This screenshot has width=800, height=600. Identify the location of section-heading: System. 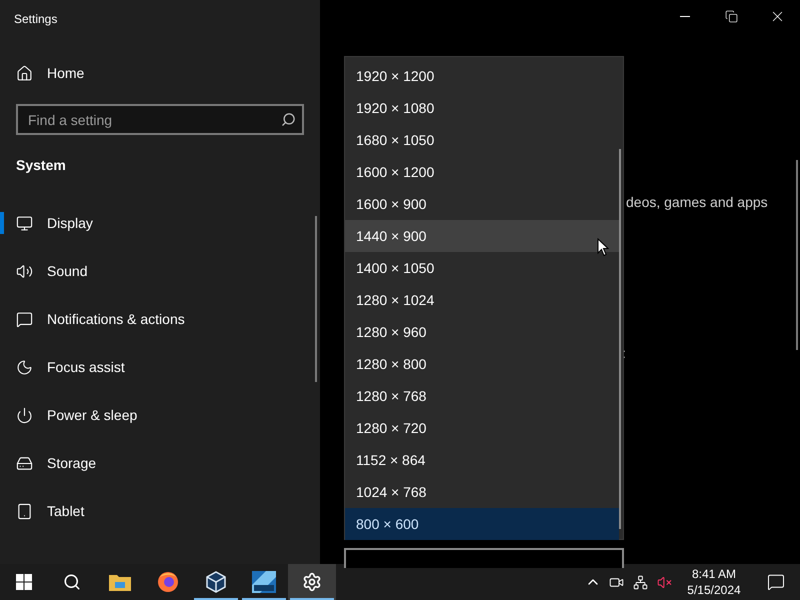
(41, 165).